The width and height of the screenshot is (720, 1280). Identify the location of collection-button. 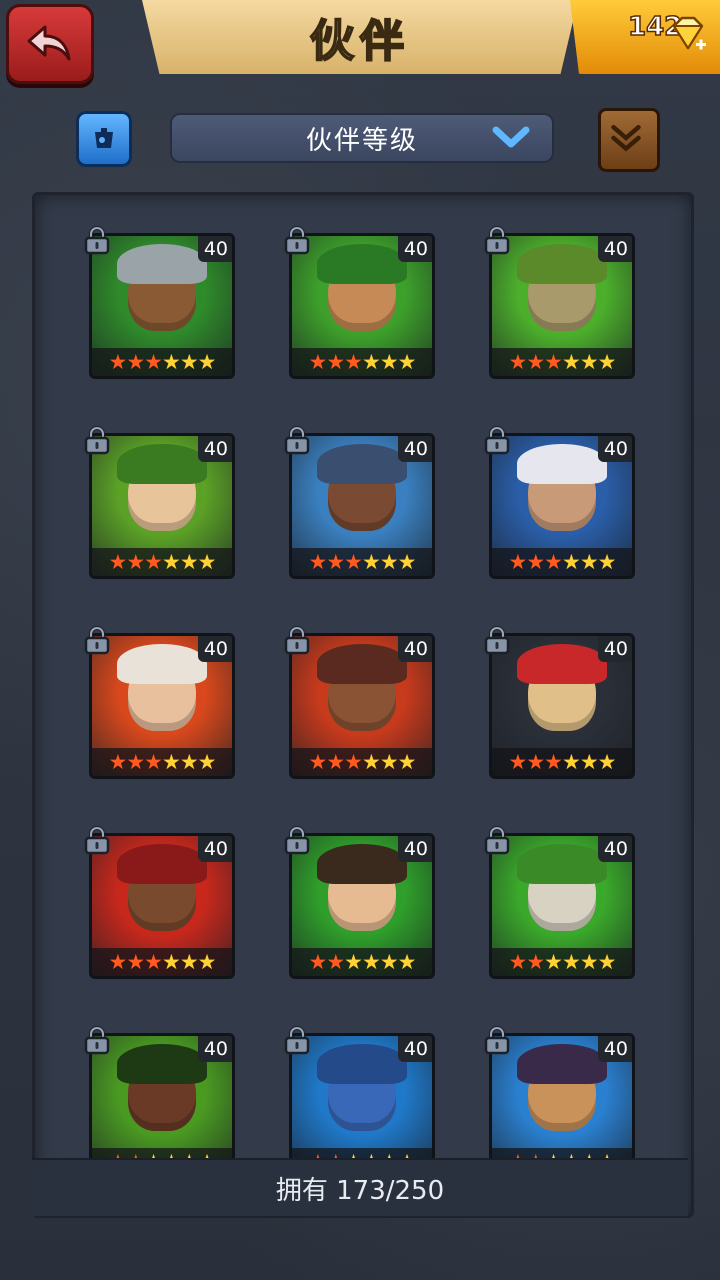
(629, 140).